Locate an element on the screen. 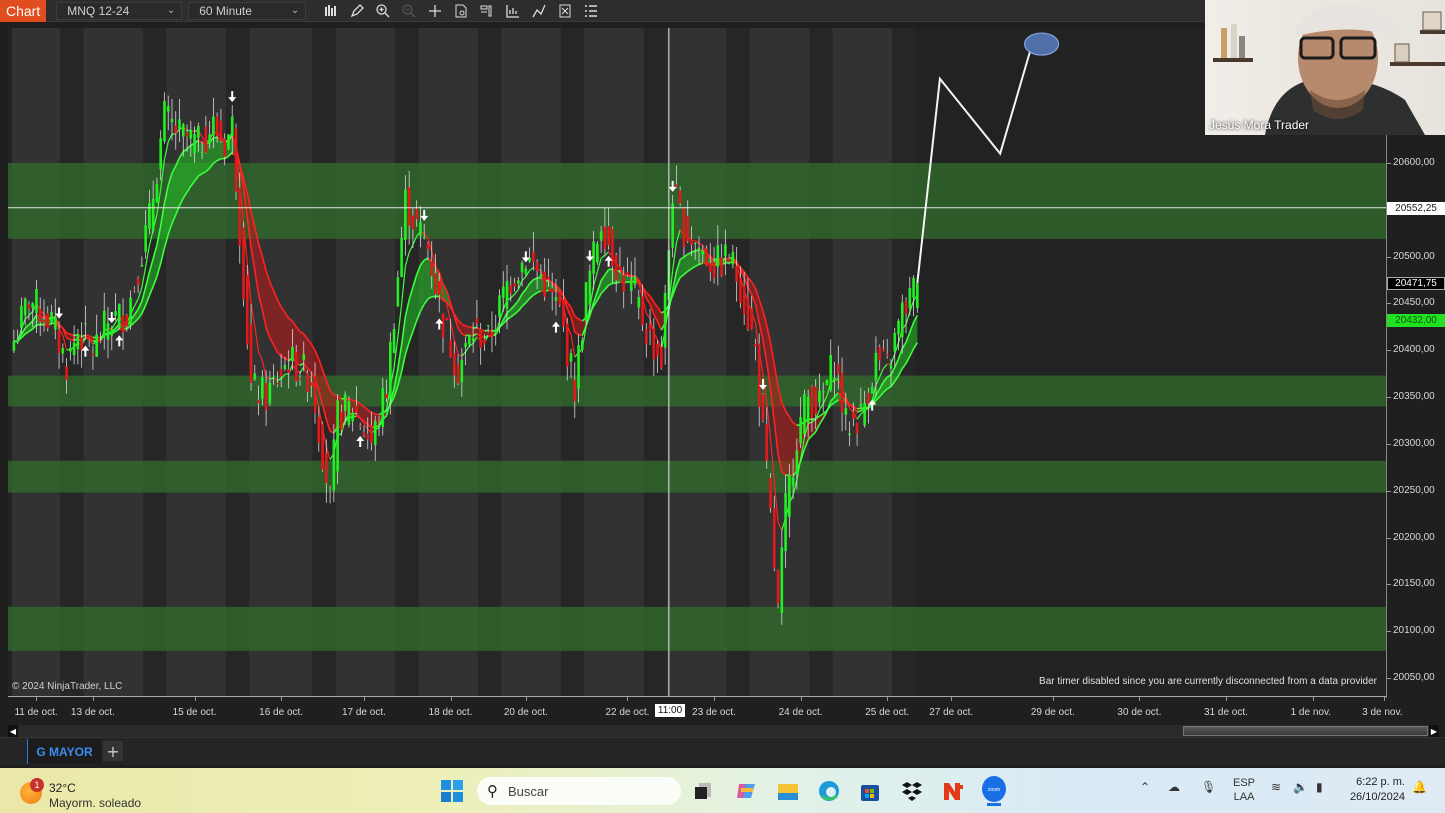 The height and width of the screenshot is (813, 1445). price-tick-label: 20100,00 is located at coordinates (1414, 631).